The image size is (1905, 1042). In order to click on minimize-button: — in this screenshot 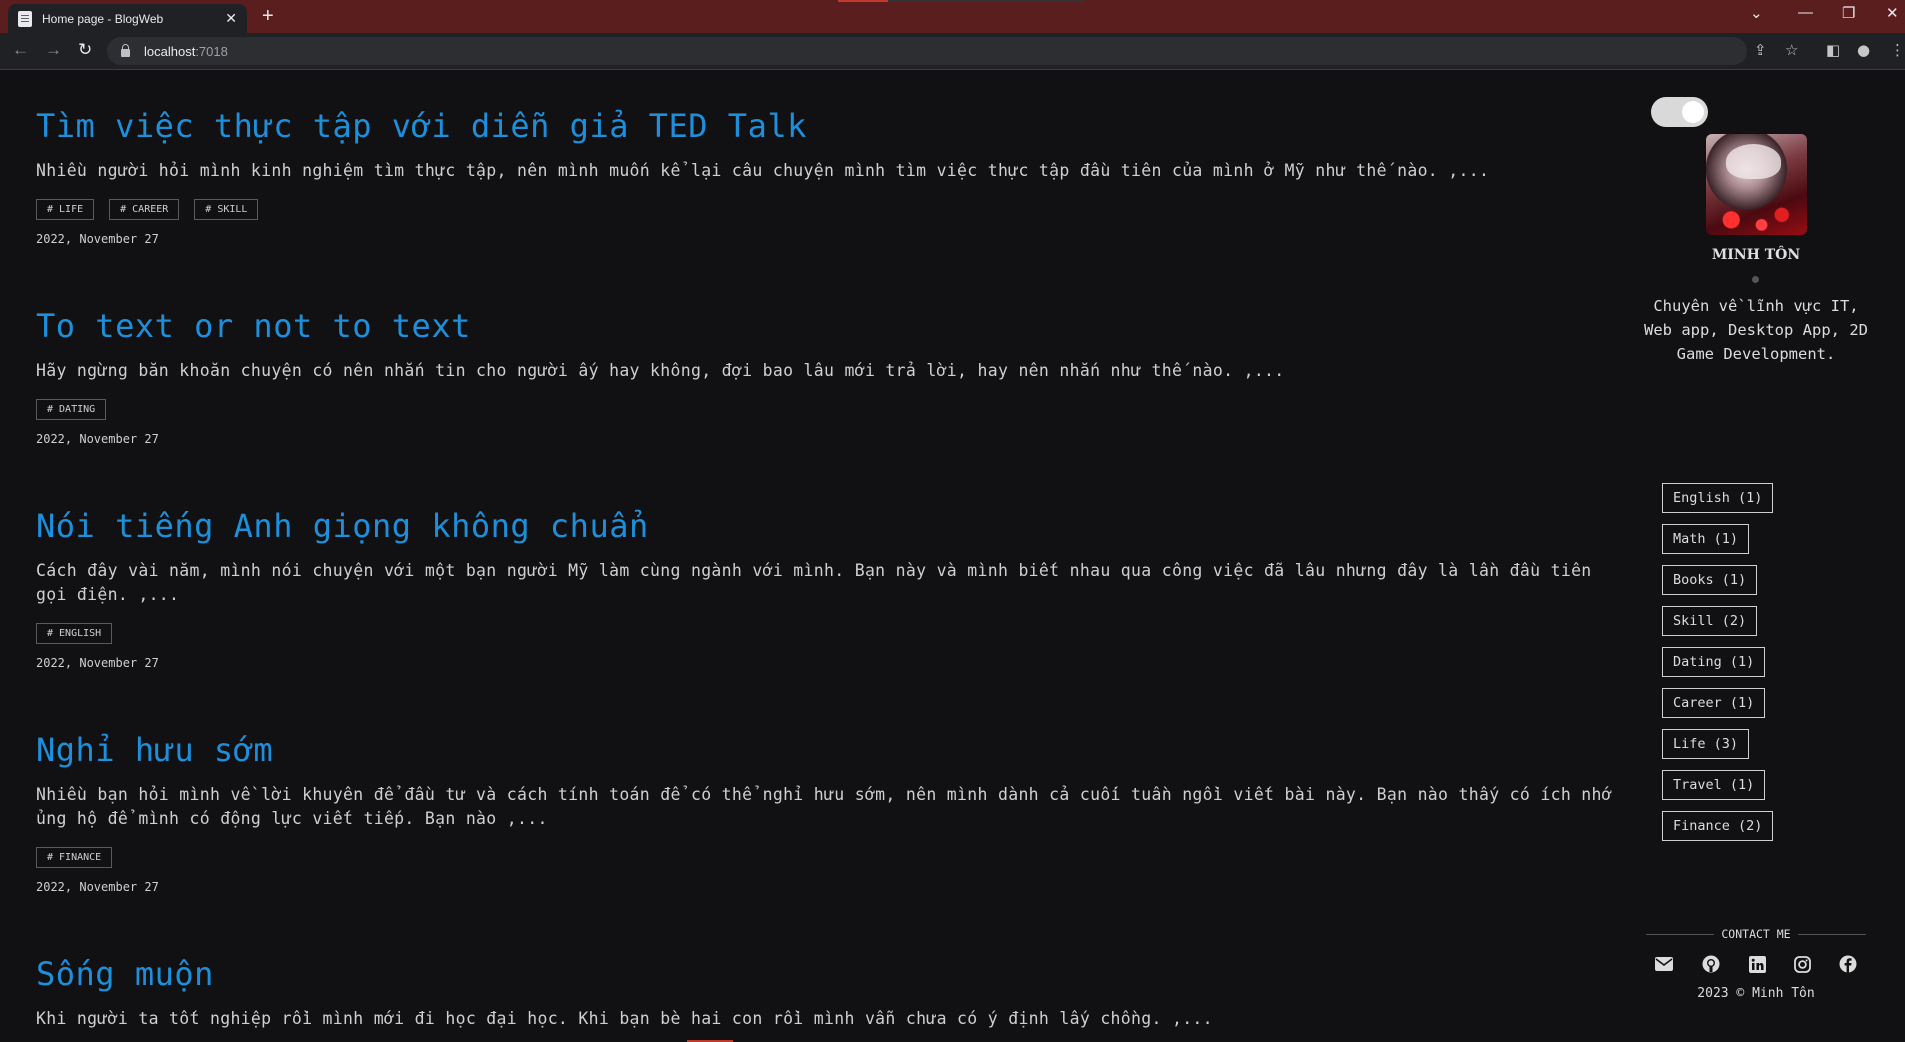, I will do `click(1805, 12)`.